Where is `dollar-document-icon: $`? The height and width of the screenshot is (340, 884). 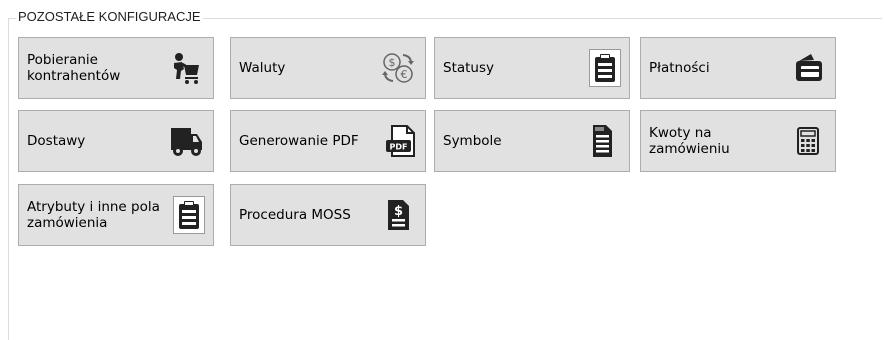 dollar-document-icon: $ is located at coordinates (398, 215).